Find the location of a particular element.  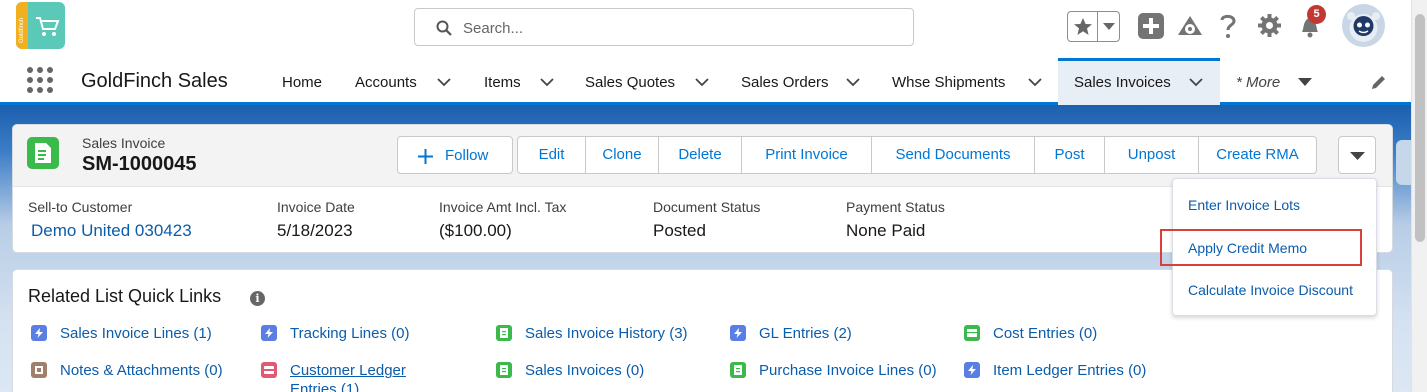

card-icon is located at coordinates (269, 370).